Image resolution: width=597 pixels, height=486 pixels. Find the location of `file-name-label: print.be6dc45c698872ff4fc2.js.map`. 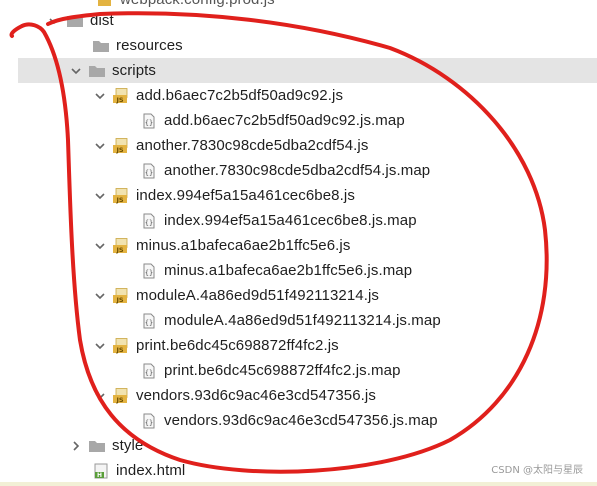

file-name-label: print.be6dc45c698872ff4fc2.js.map is located at coordinates (282, 370).